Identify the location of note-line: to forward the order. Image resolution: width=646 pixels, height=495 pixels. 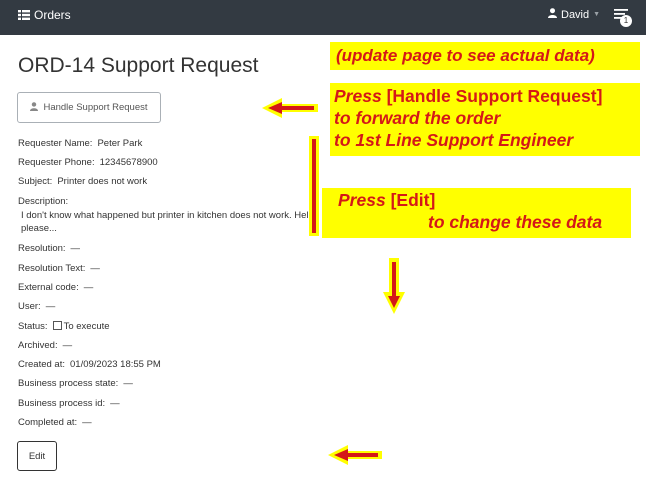
(417, 118).